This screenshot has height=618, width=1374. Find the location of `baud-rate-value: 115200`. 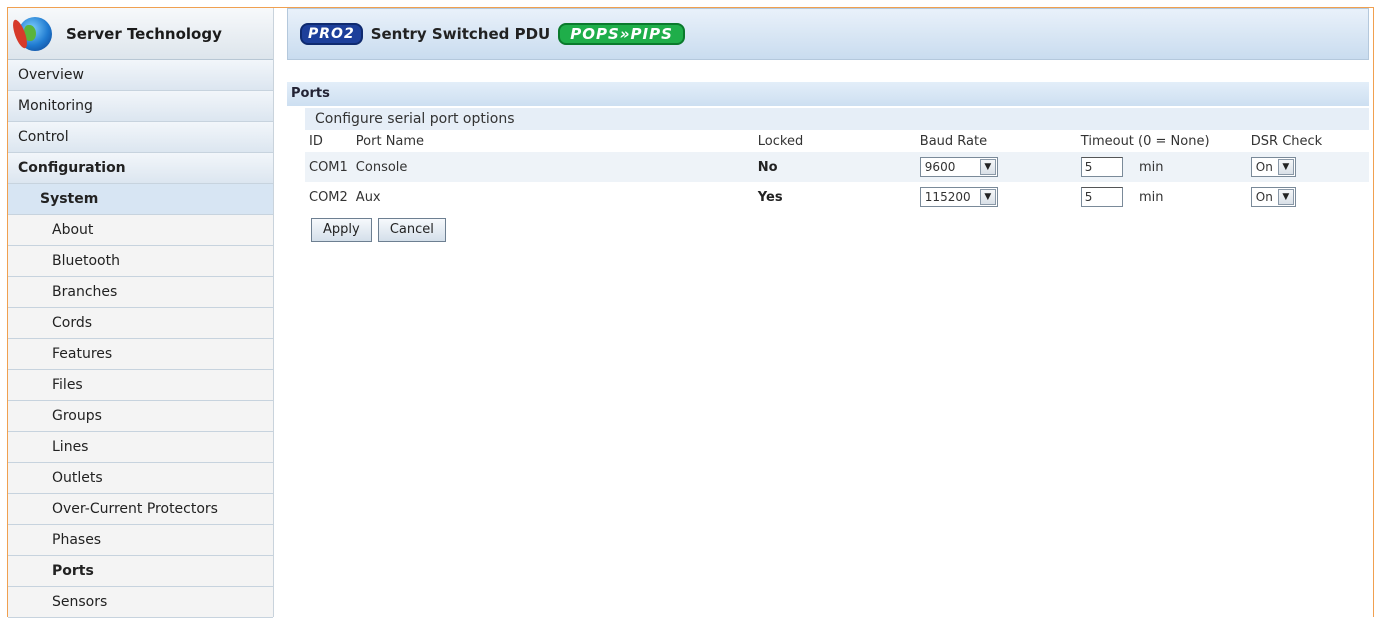

baud-rate-value: 115200 is located at coordinates (947, 197).